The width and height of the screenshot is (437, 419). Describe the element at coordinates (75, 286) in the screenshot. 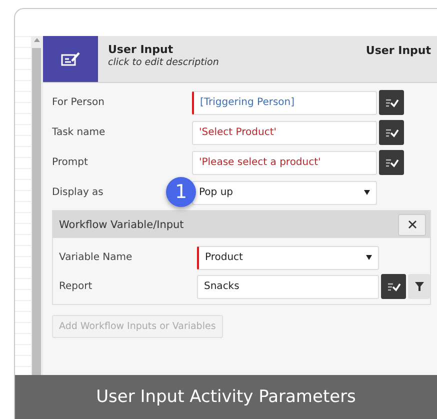

I see `field-label: Report` at that location.